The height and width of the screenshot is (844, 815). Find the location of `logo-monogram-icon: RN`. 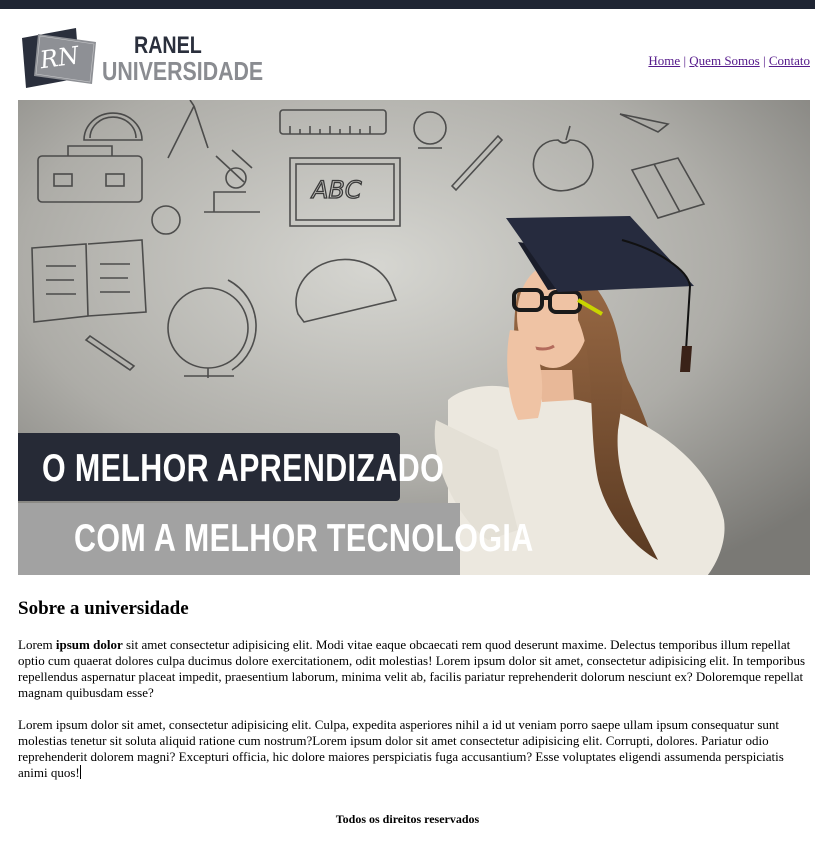

logo-monogram-icon: RN is located at coordinates (59, 58).